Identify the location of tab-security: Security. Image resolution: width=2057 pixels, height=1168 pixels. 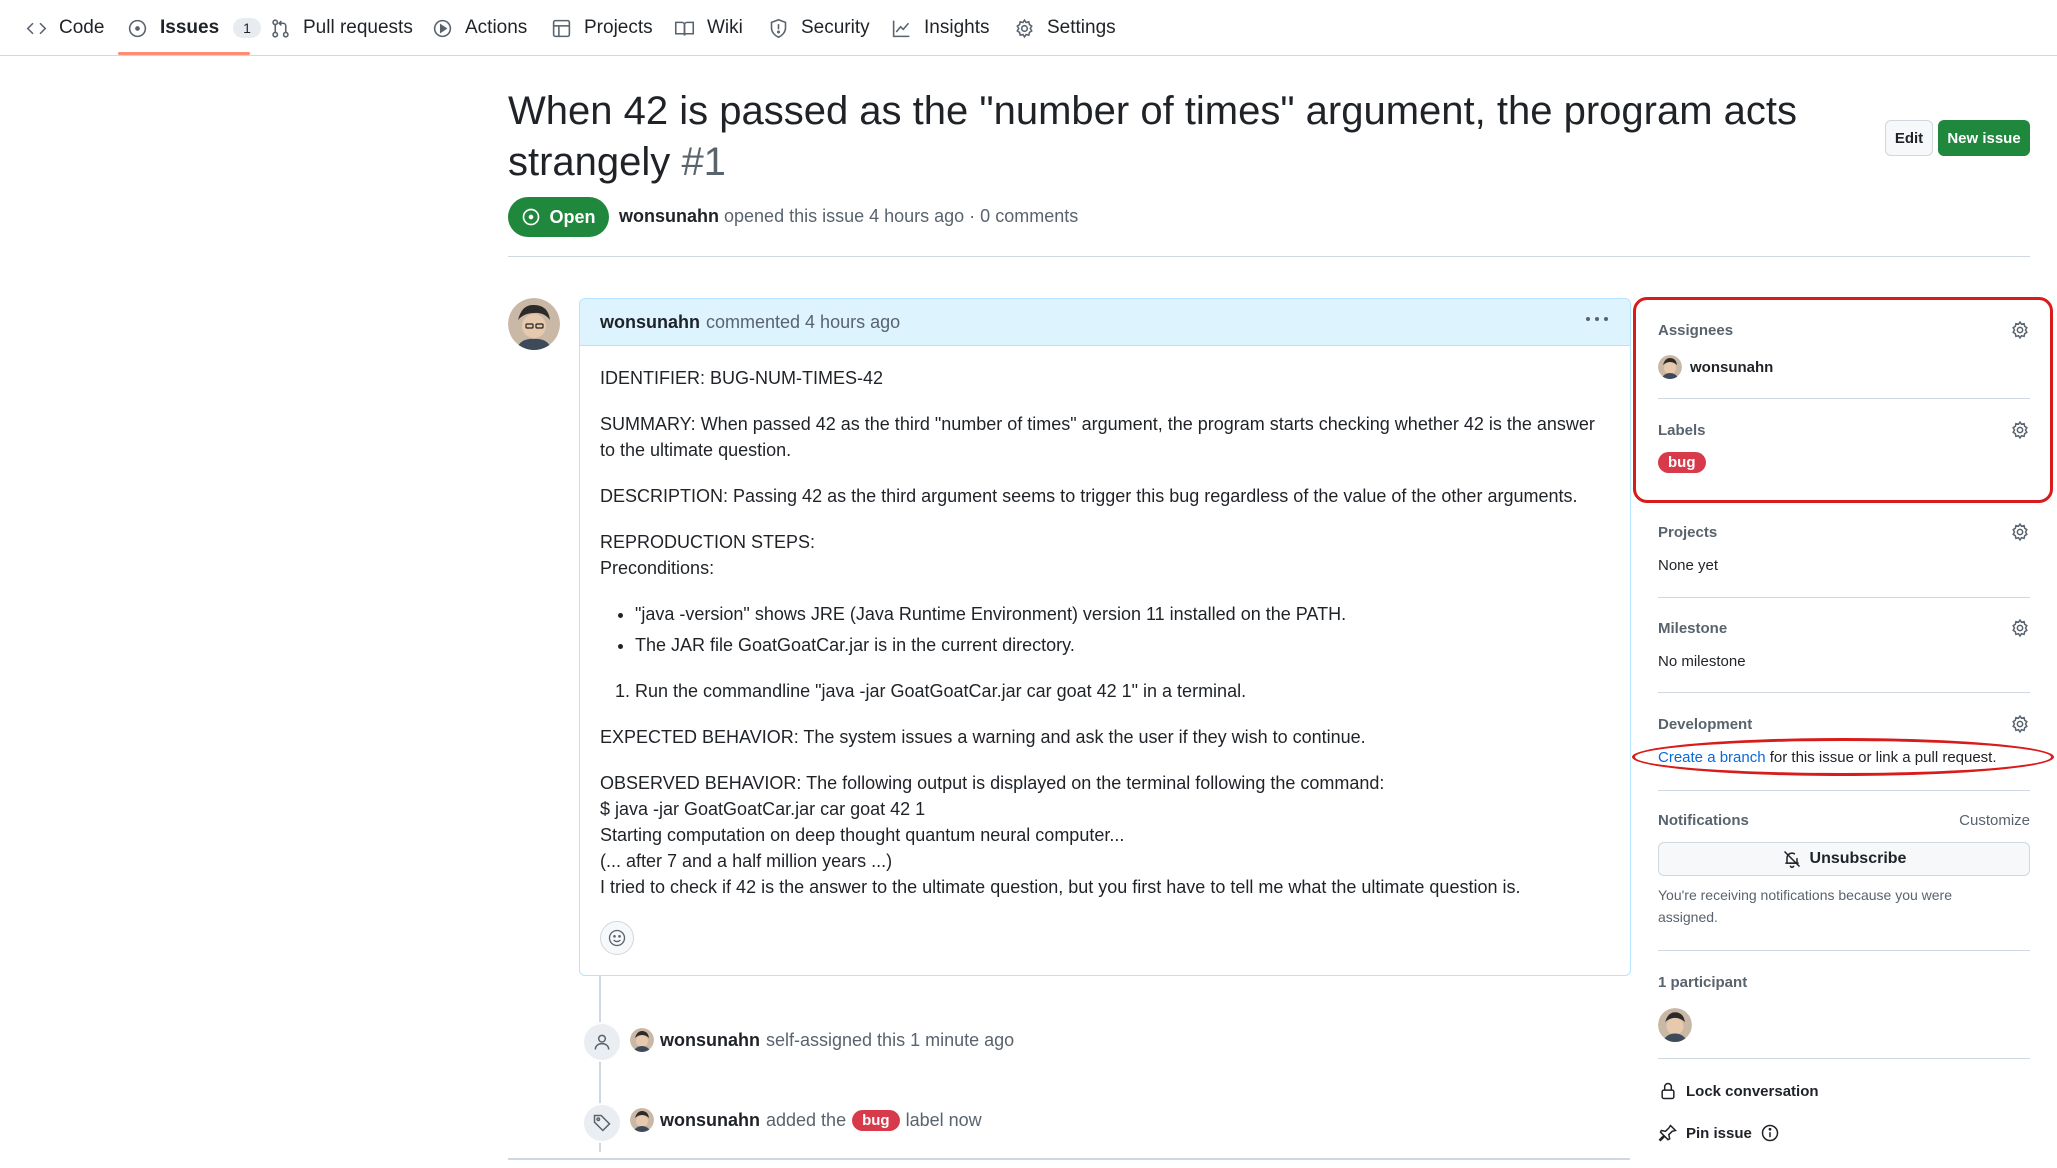
(819, 28).